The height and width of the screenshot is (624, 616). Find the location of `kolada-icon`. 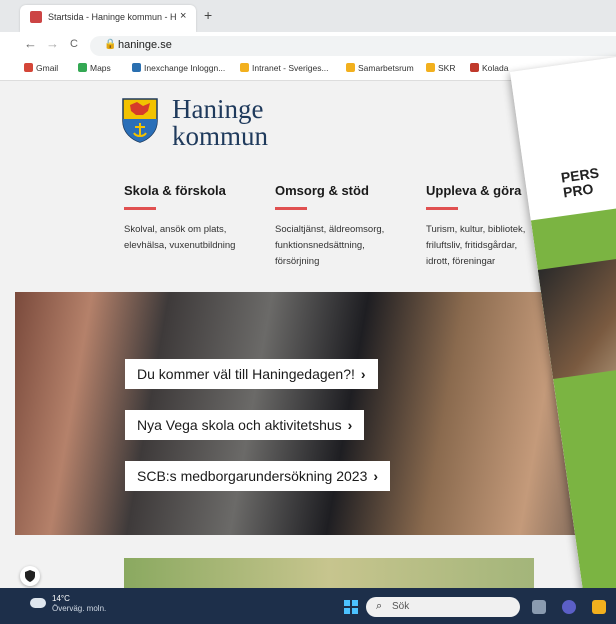

kolada-icon is located at coordinates (474, 67).